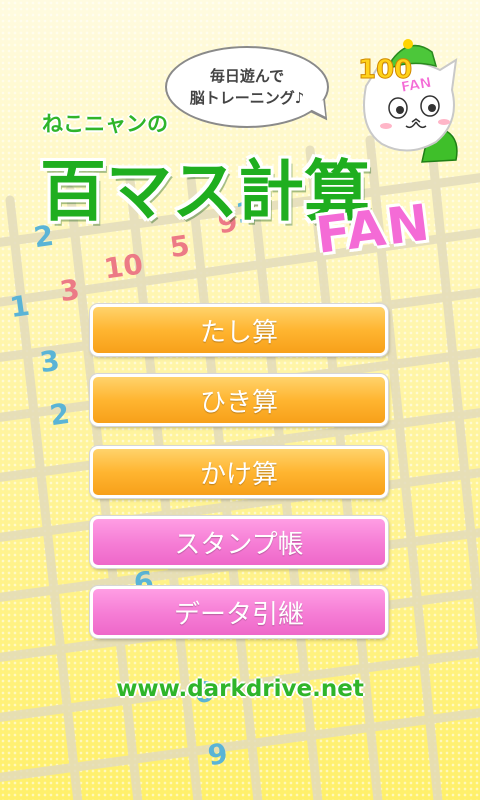 The width and height of the screenshot is (480, 800). Describe the element at coordinates (408, 101) in the screenshot. I see `cat-mascot-icon: 100 FAN` at that location.